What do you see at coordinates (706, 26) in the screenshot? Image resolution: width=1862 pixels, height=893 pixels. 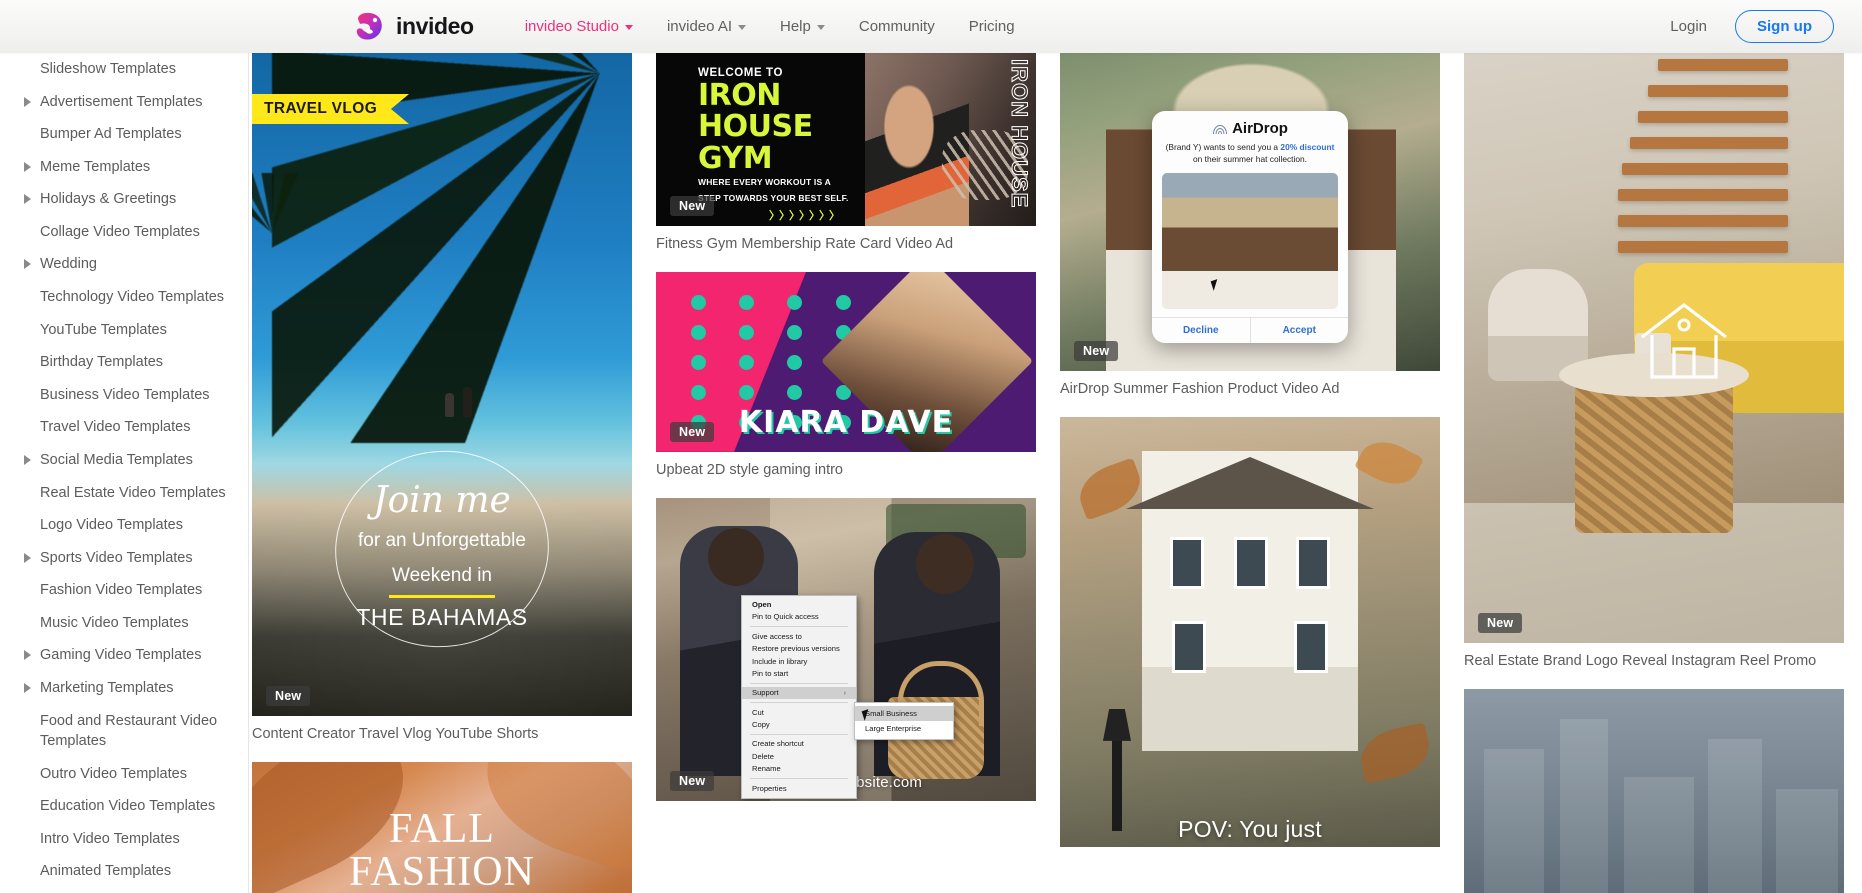 I see `nav-invideo-ai: invideo AI` at bounding box center [706, 26].